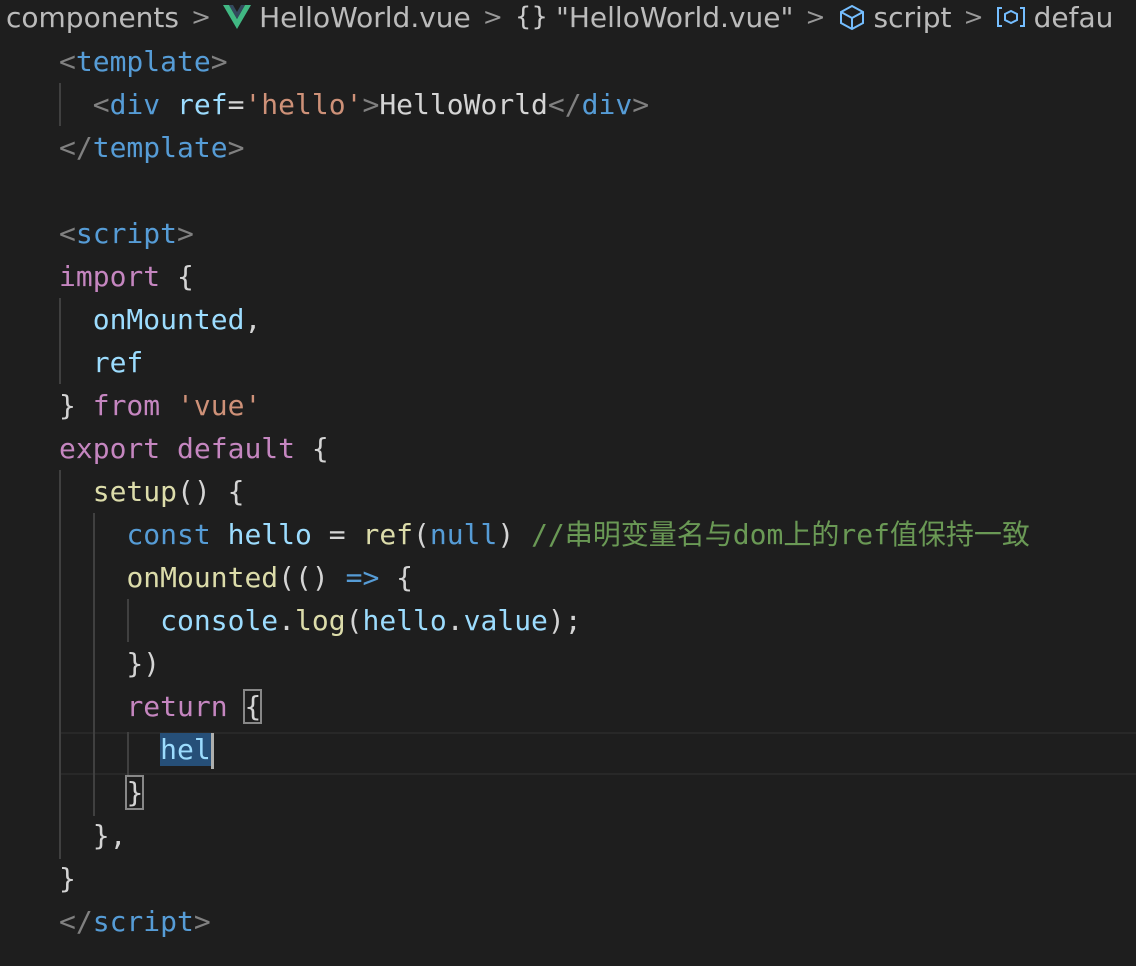 The width and height of the screenshot is (1136, 966). I want to click on keyword-token: from, so click(126, 405).